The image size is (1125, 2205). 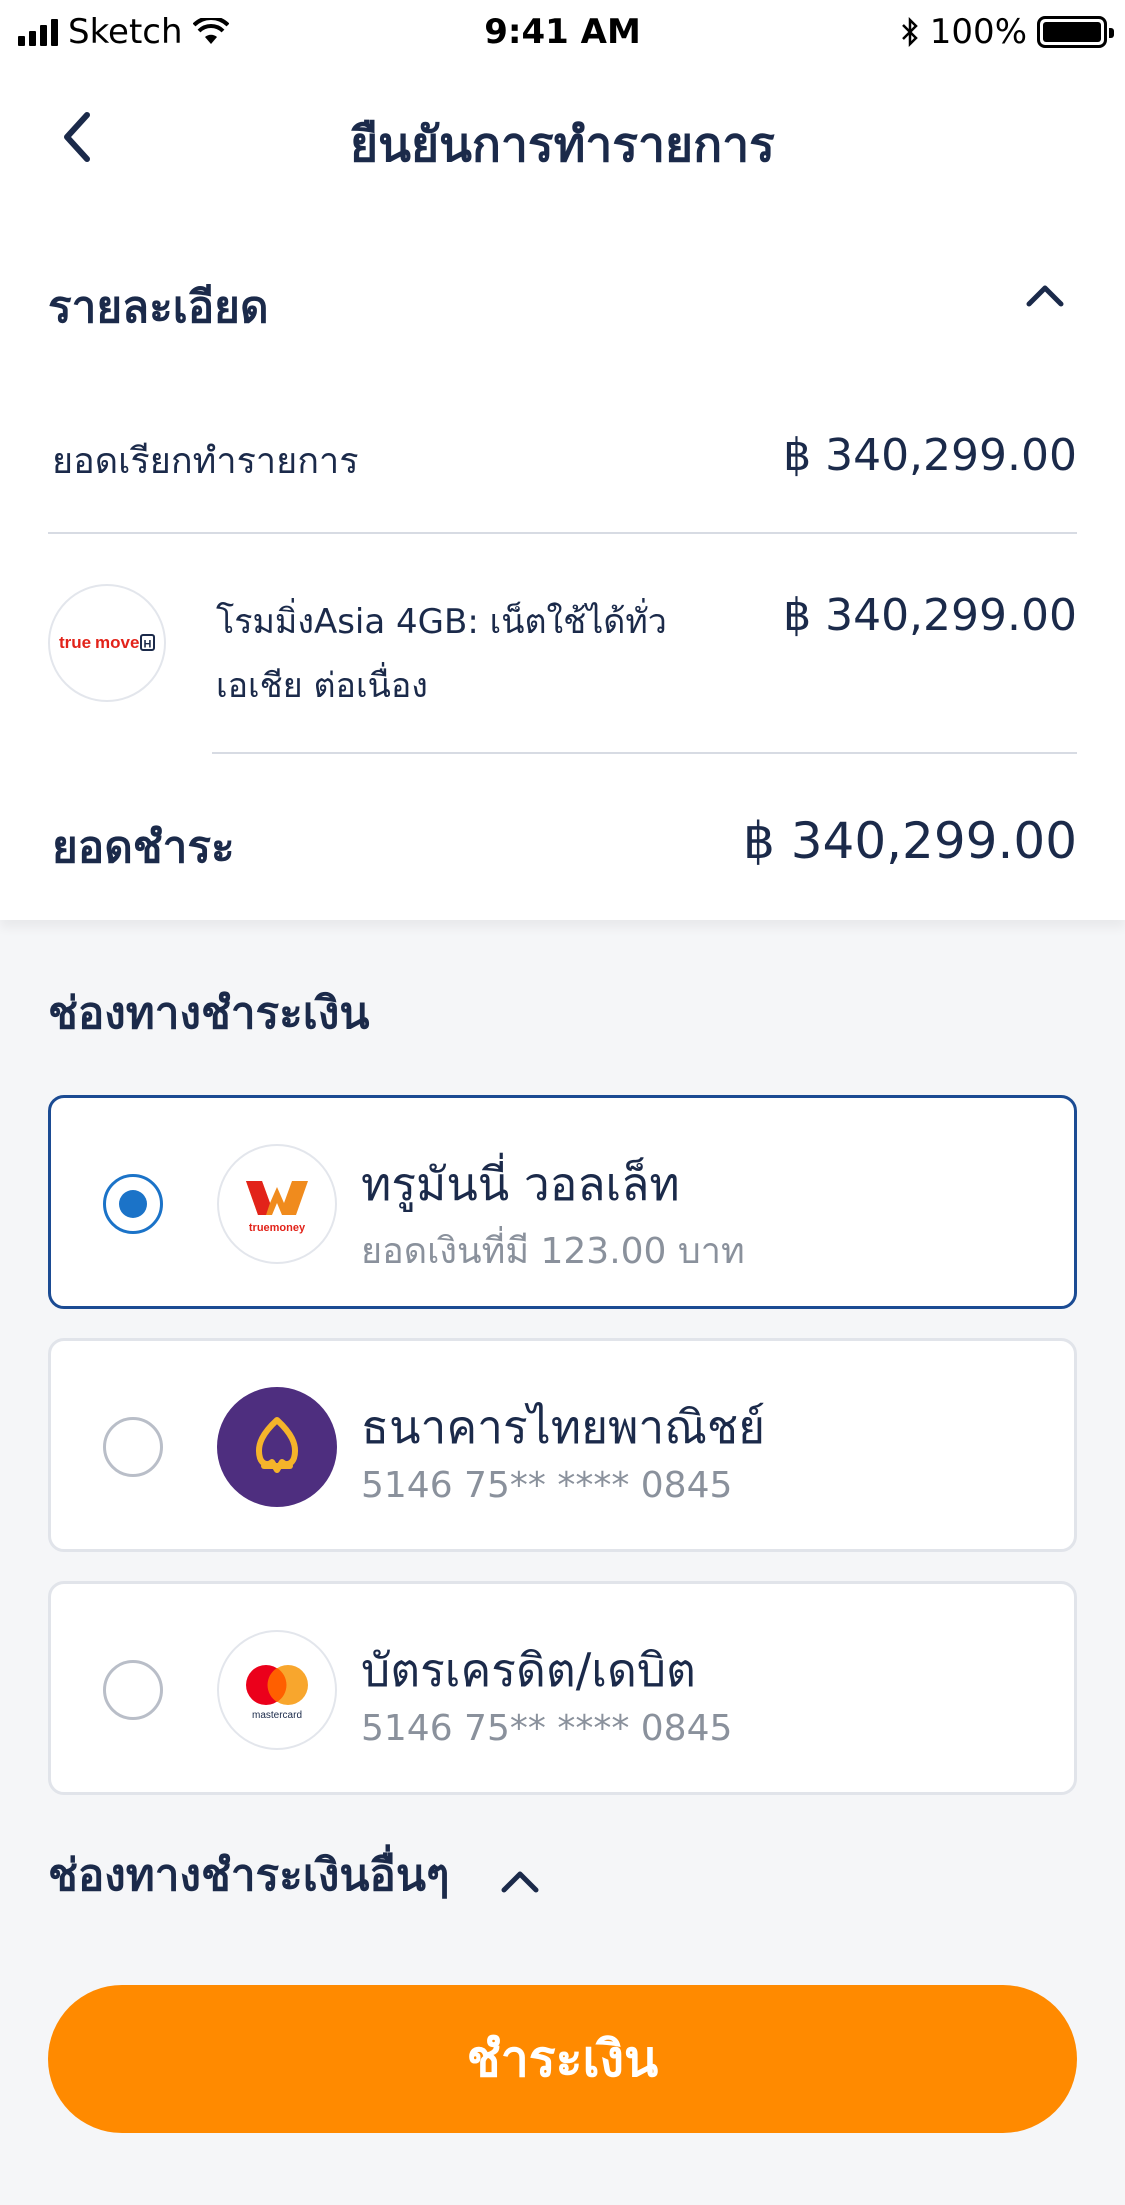 I want to click on radio-button-selected, so click(x=133, y=1204).